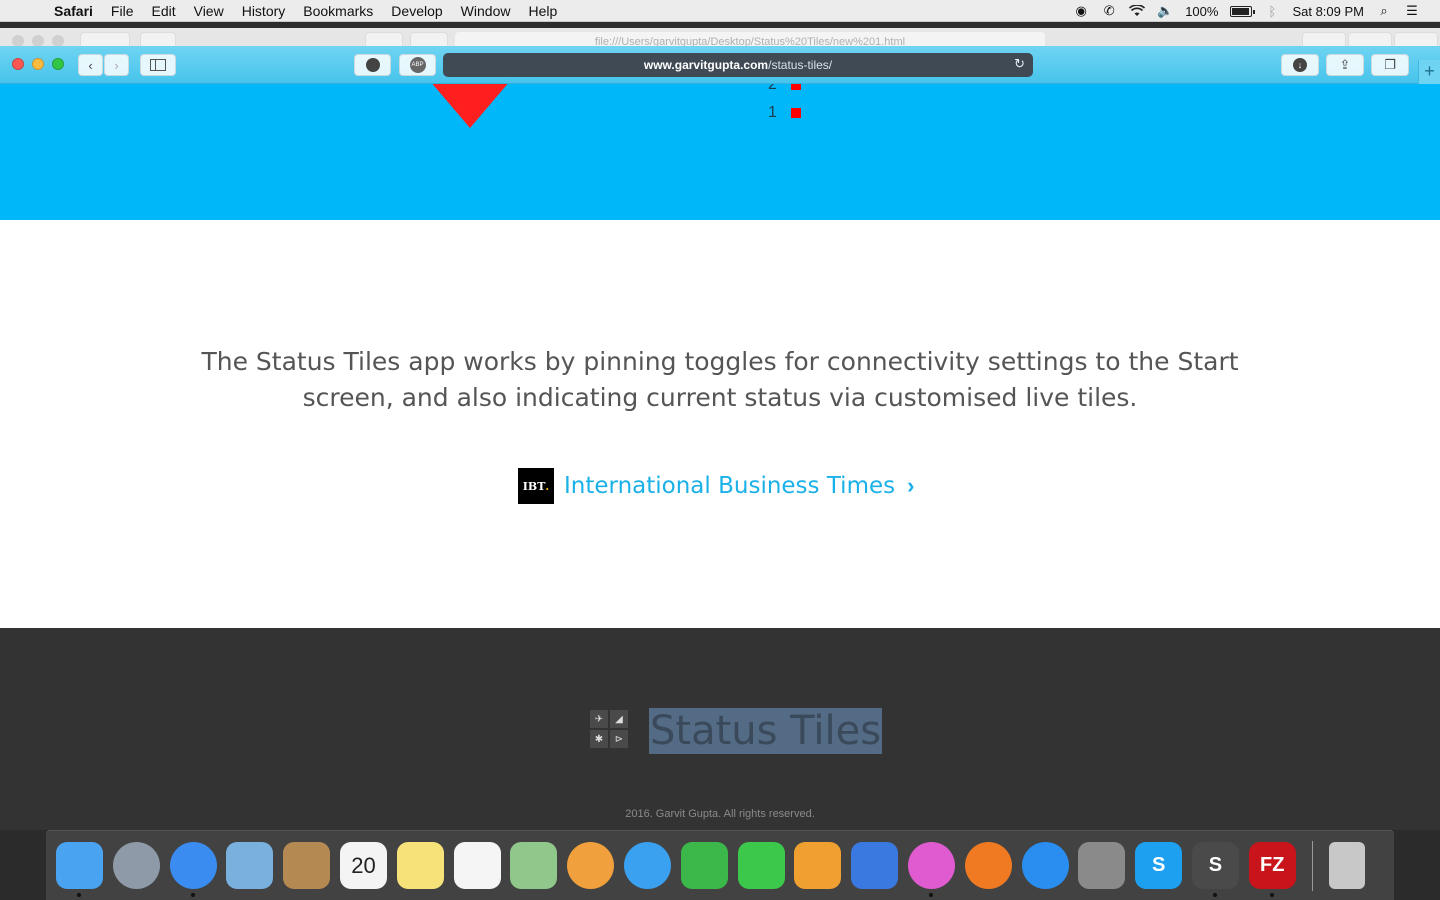  Describe the element at coordinates (1272, 11) in the screenshot. I see `bluetooth-icon: ᛒ` at that location.